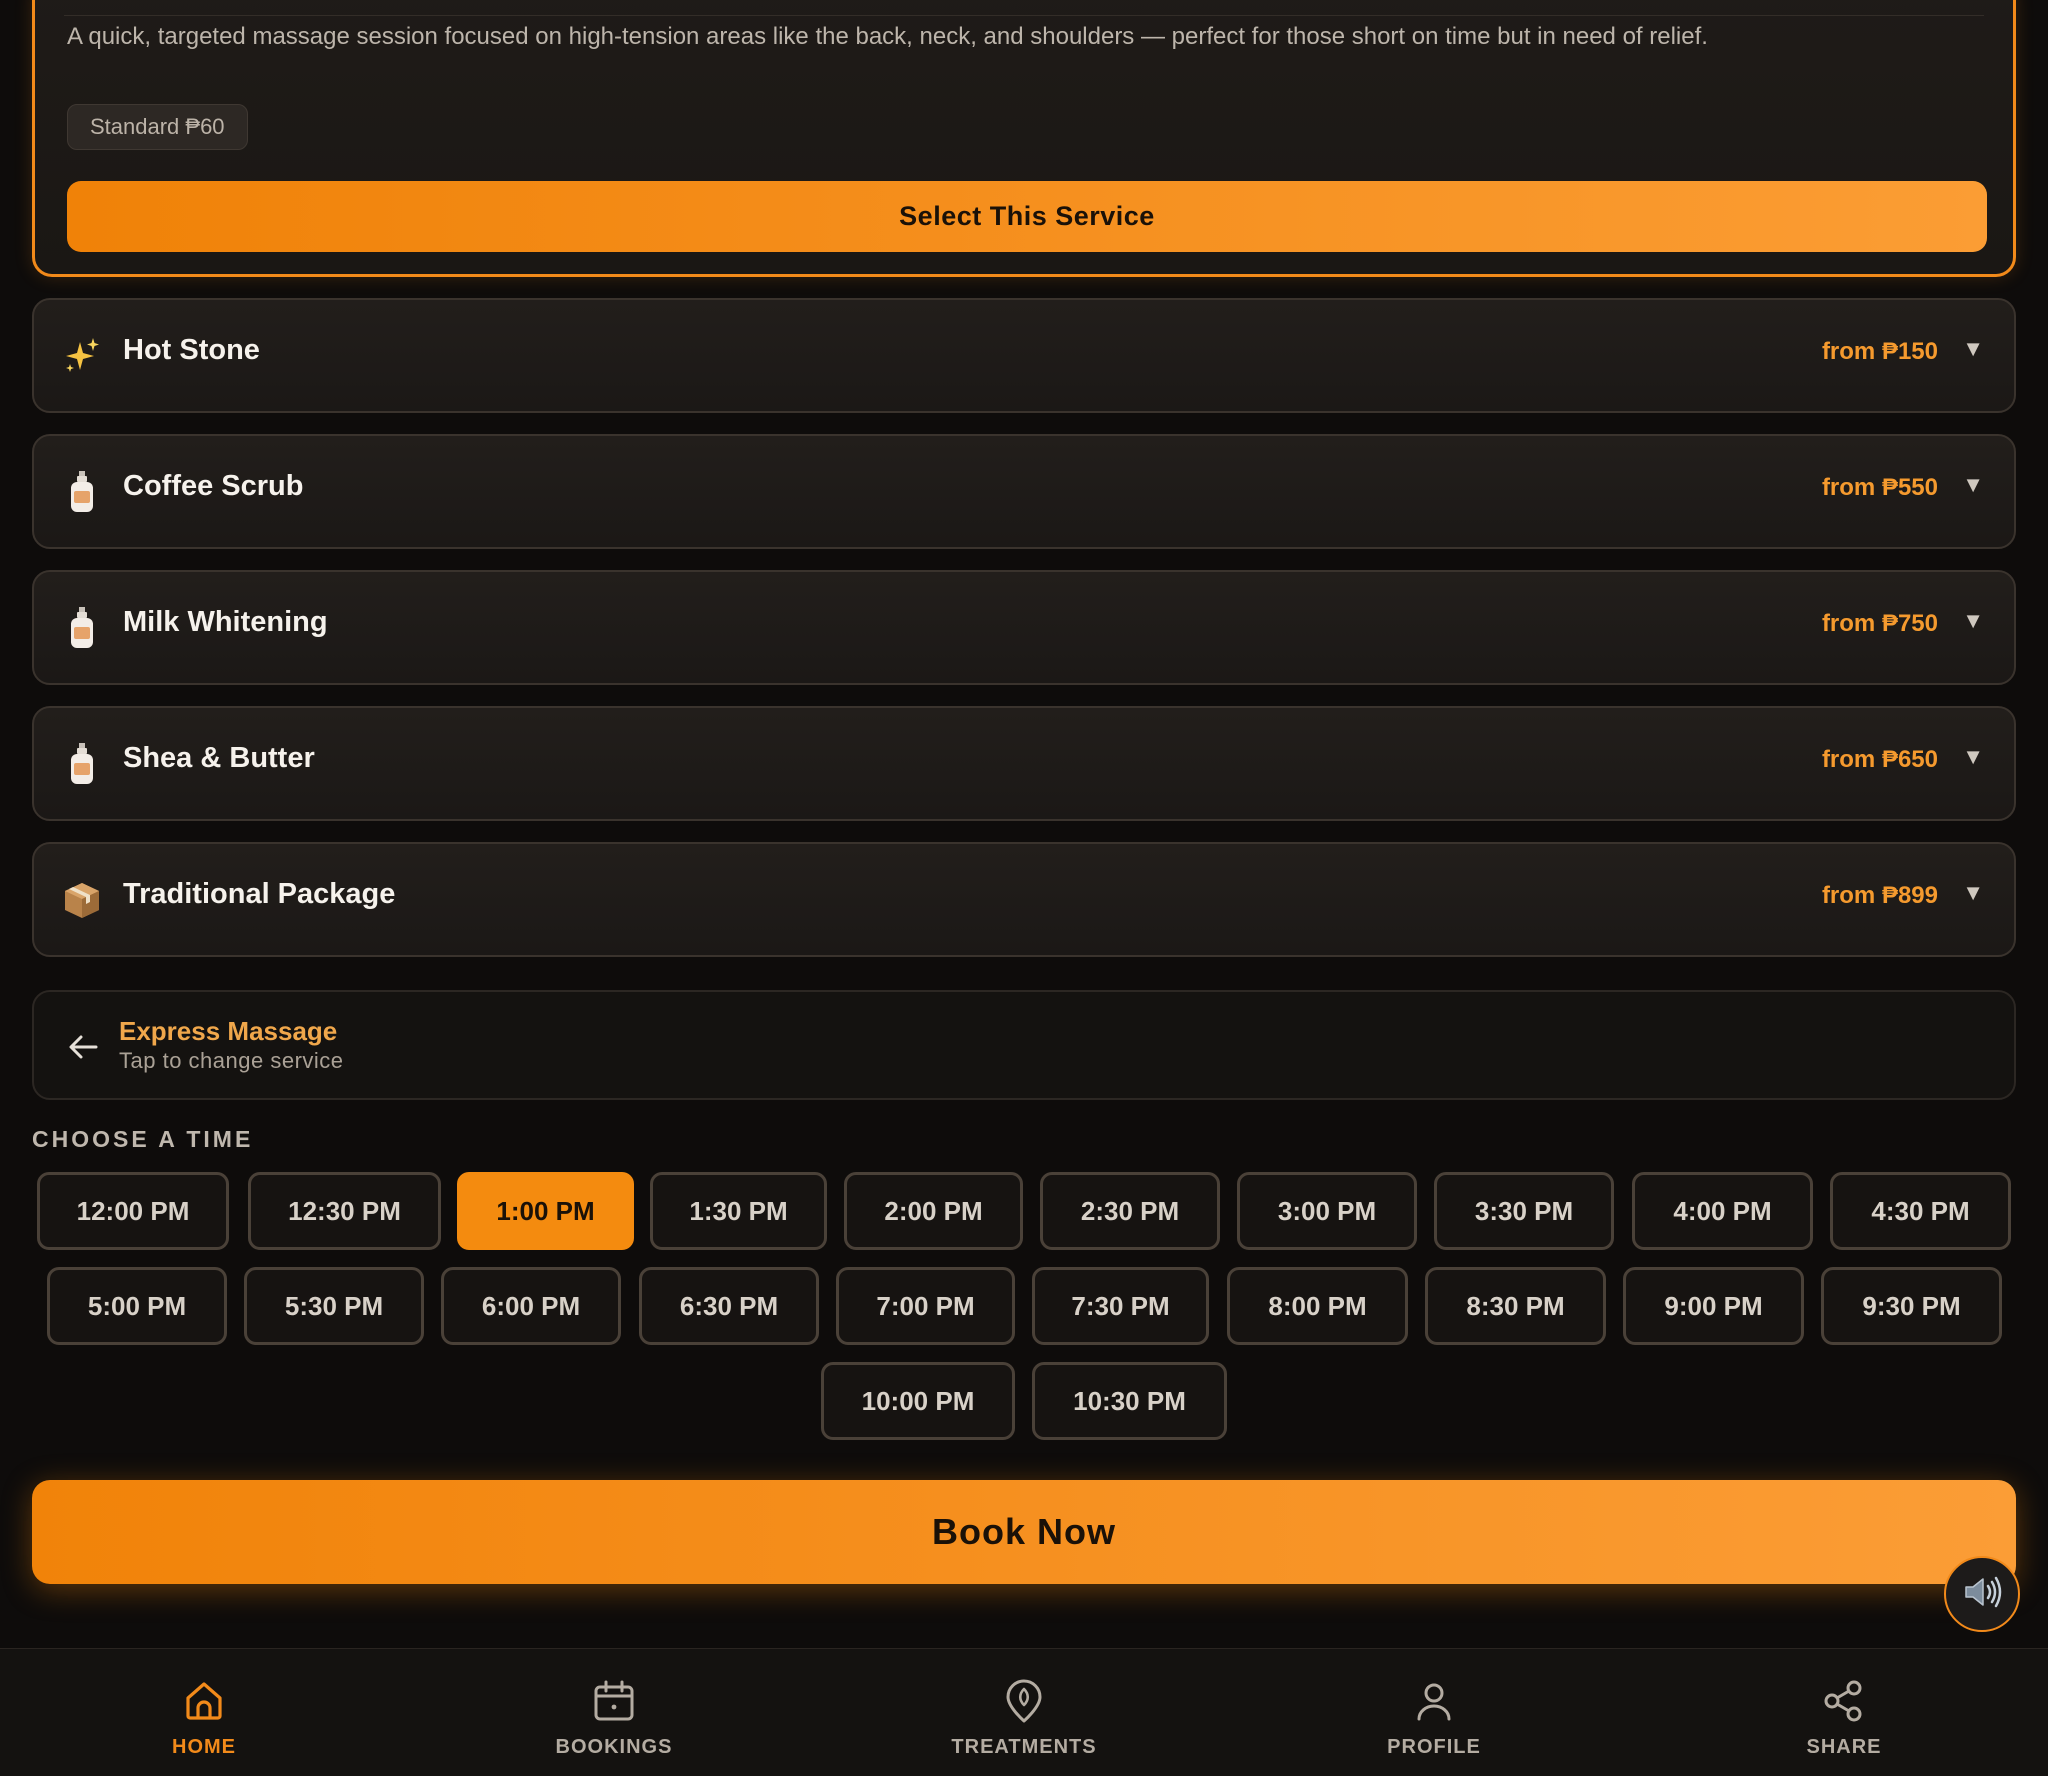  What do you see at coordinates (531, 1306) in the screenshot?
I see `time-slot: 6:00 PM` at bounding box center [531, 1306].